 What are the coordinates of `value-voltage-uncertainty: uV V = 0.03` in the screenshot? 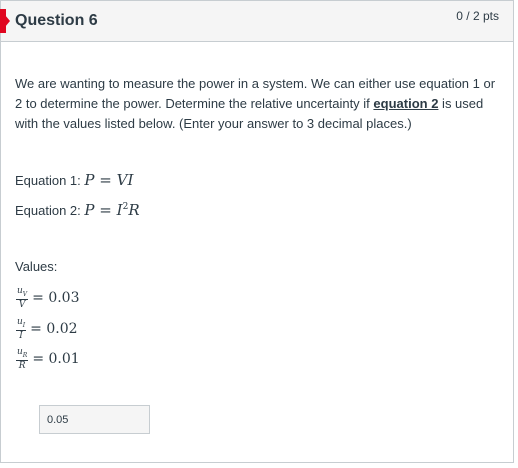 It's located at (48, 298).